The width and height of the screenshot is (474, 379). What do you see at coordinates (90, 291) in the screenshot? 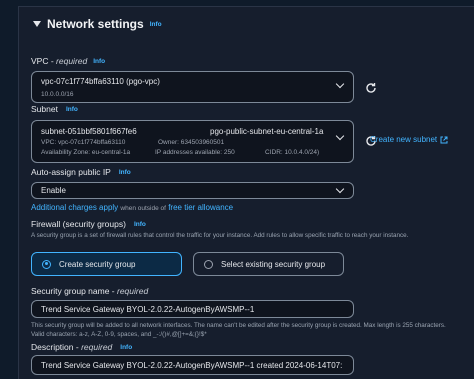
I see `sg-name-label: Security group name - required` at bounding box center [90, 291].